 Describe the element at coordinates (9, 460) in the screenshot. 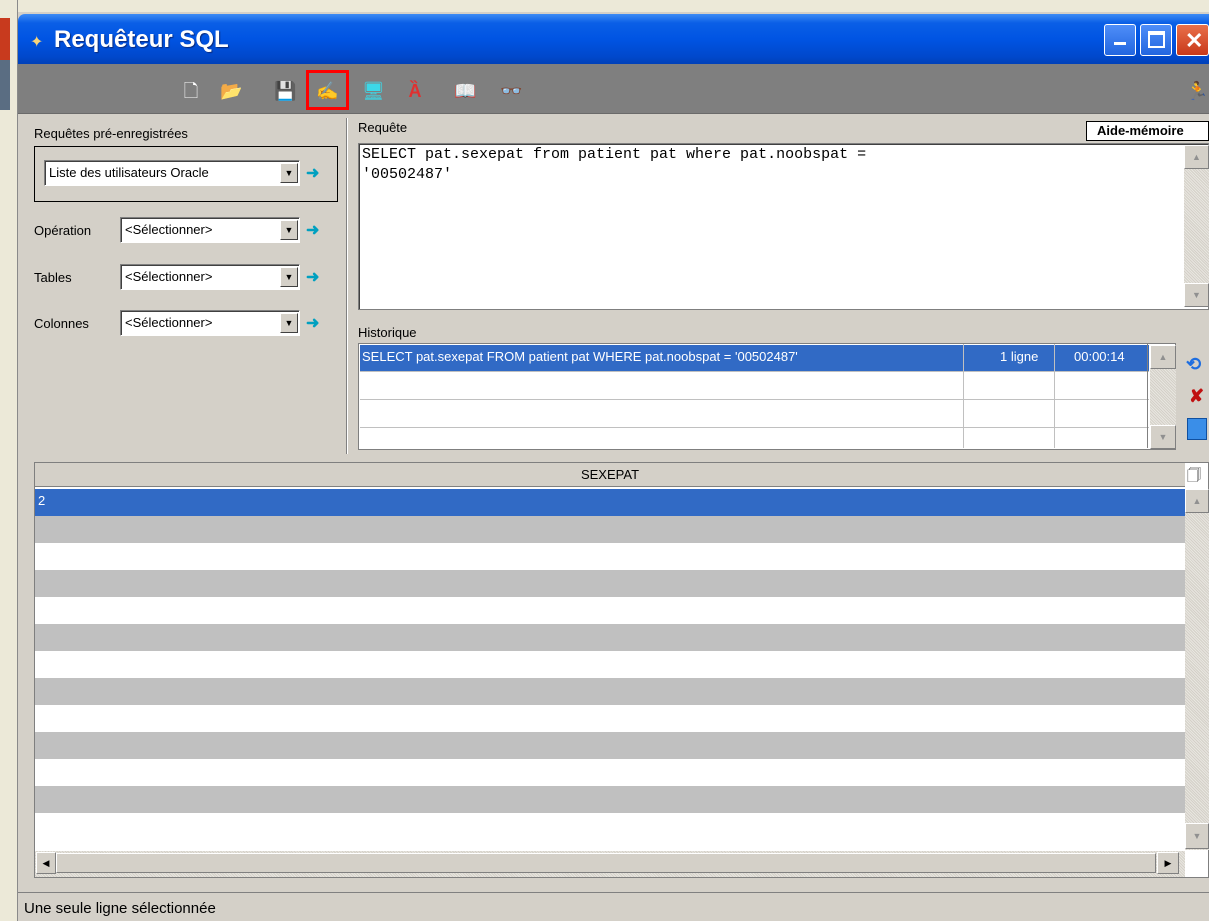

I see `desktop-left-edge` at that location.